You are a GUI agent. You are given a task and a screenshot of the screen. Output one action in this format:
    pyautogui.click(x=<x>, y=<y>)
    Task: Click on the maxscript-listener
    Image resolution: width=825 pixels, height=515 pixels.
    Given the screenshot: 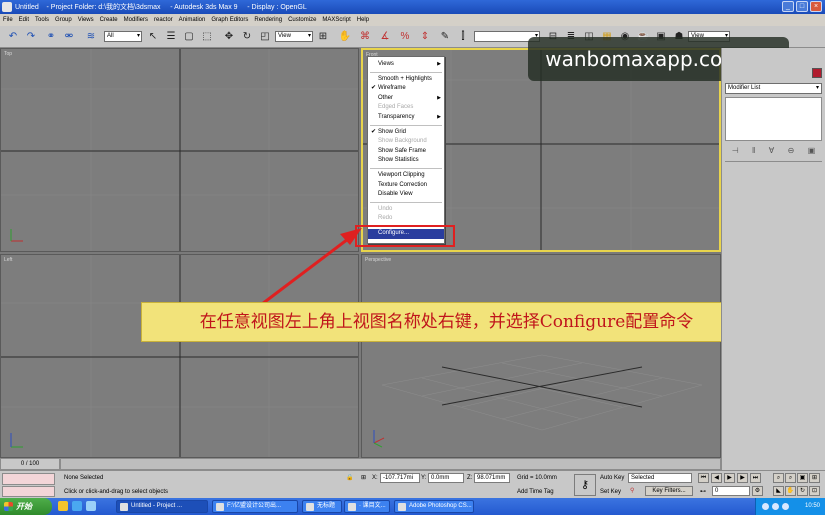 What is the action you would take?
    pyautogui.click(x=28, y=479)
    